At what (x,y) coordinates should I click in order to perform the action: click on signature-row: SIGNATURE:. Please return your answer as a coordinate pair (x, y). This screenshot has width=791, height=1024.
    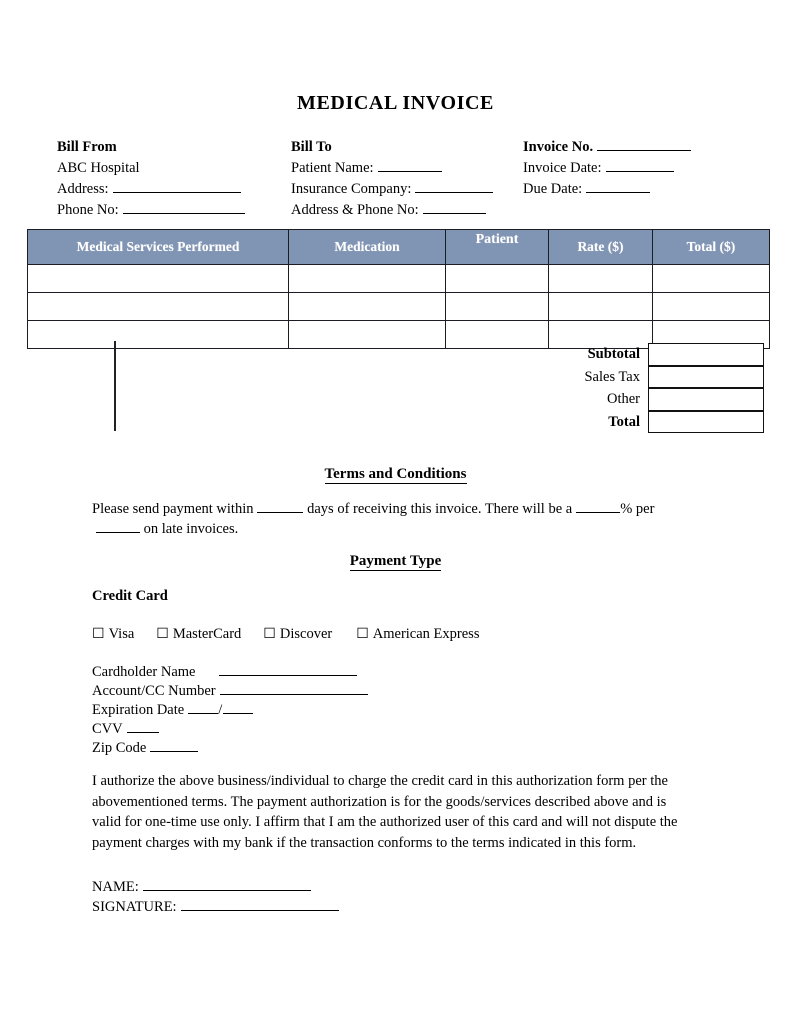
    Looking at the image, I should click on (215, 907).